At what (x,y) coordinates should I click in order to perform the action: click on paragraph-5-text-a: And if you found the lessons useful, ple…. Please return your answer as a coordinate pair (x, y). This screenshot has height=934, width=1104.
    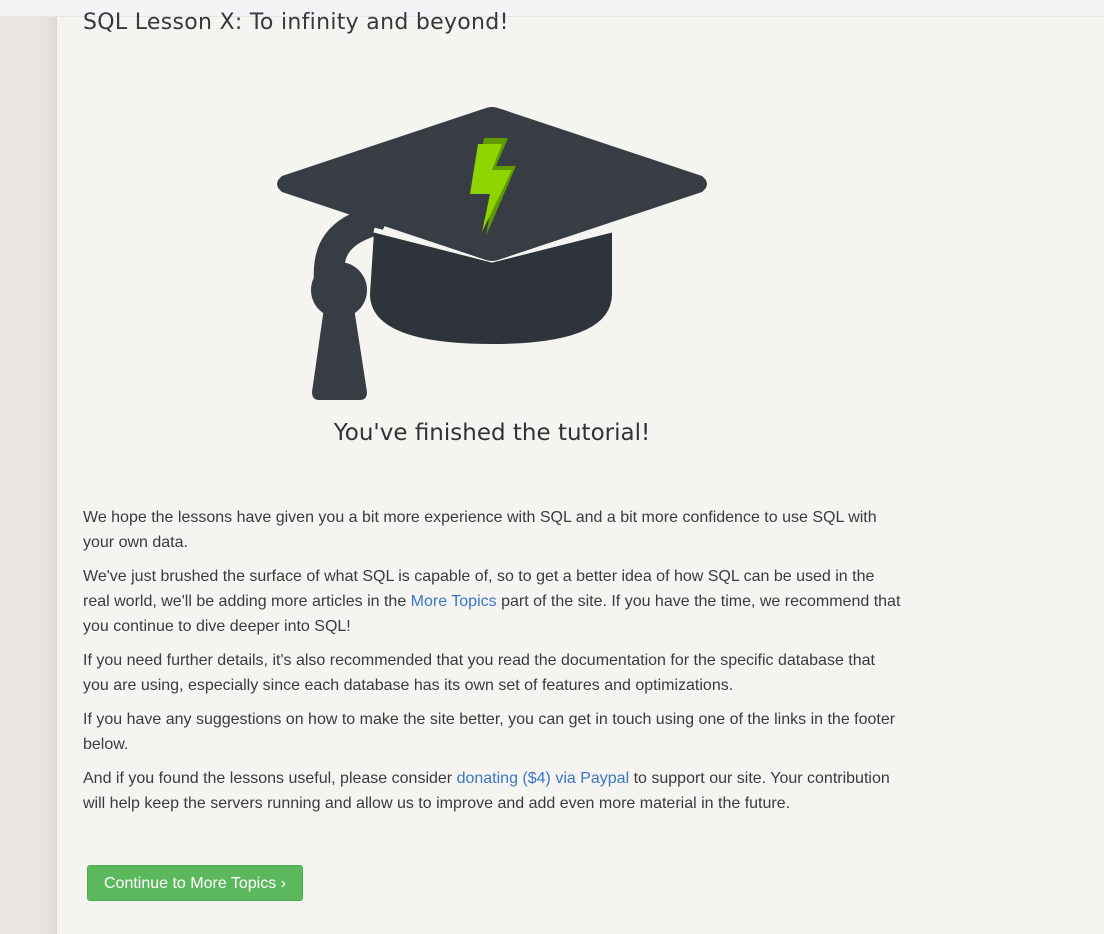
    Looking at the image, I should click on (270, 778).